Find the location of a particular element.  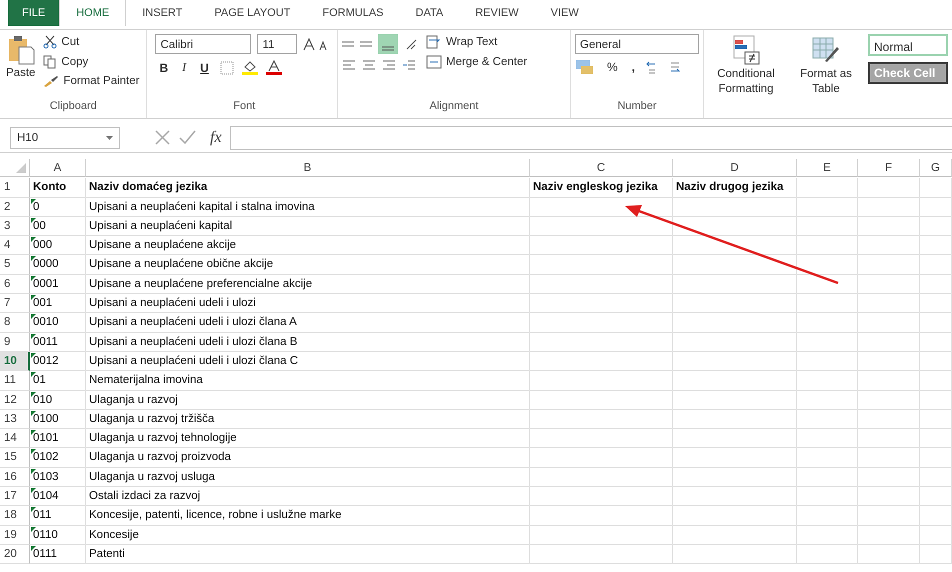

format-as-table-button: Format as Table is located at coordinates (826, 66).